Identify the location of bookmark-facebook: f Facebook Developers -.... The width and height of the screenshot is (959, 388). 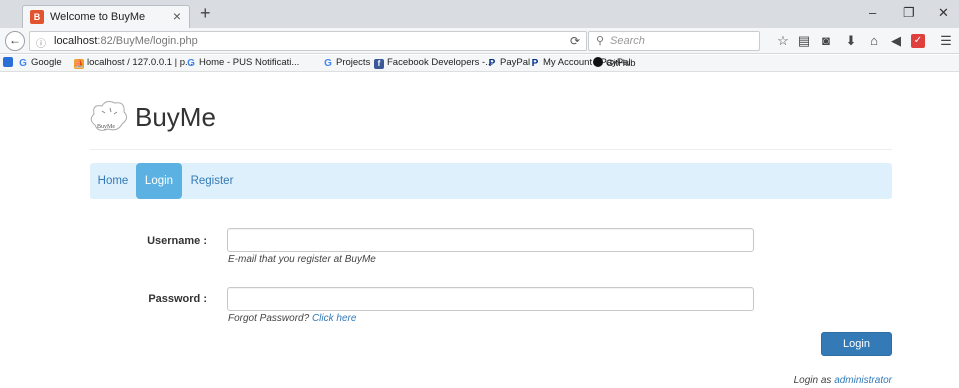
(433, 63).